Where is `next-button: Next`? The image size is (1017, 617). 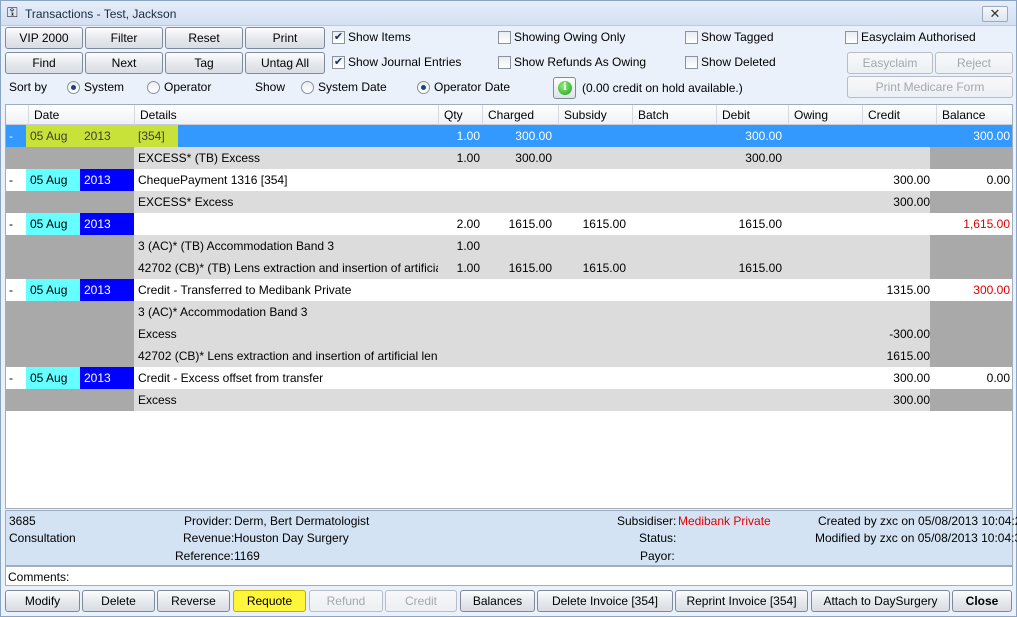
next-button: Next is located at coordinates (124, 63).